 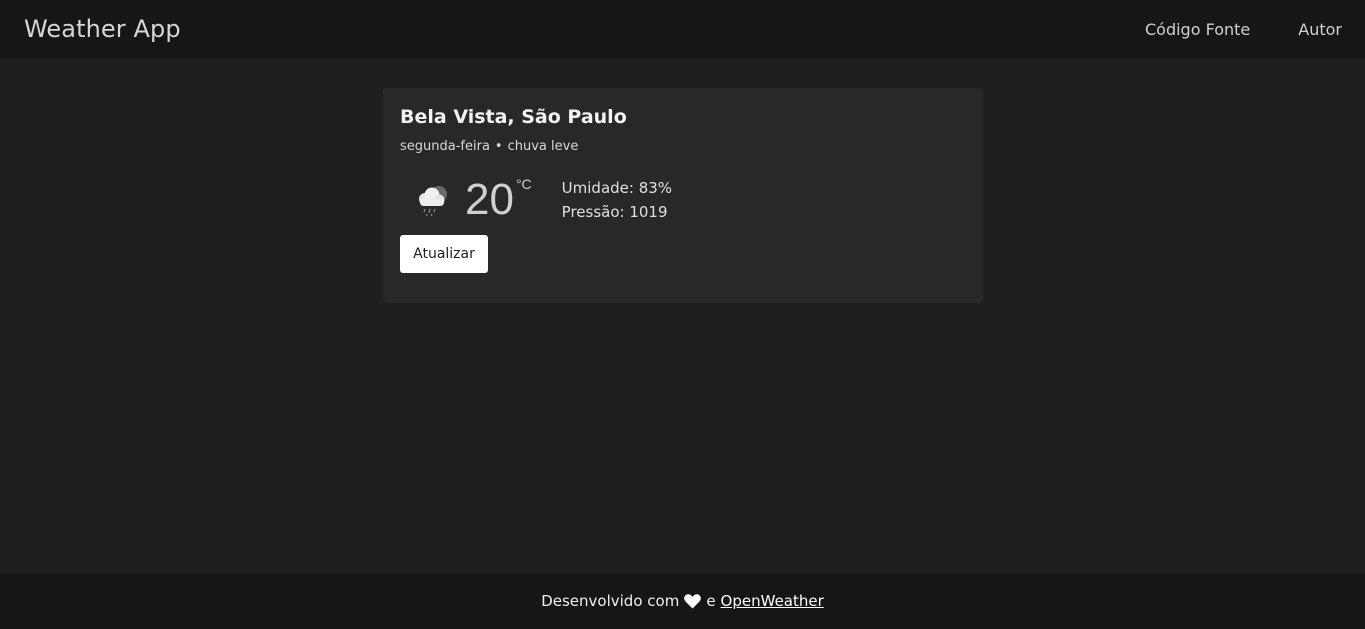 What do you see at coordinates (1197, 29) in the screenshot?
I see `nav-link-source-code: Código Fonte` at bounding box center [1197, 29].